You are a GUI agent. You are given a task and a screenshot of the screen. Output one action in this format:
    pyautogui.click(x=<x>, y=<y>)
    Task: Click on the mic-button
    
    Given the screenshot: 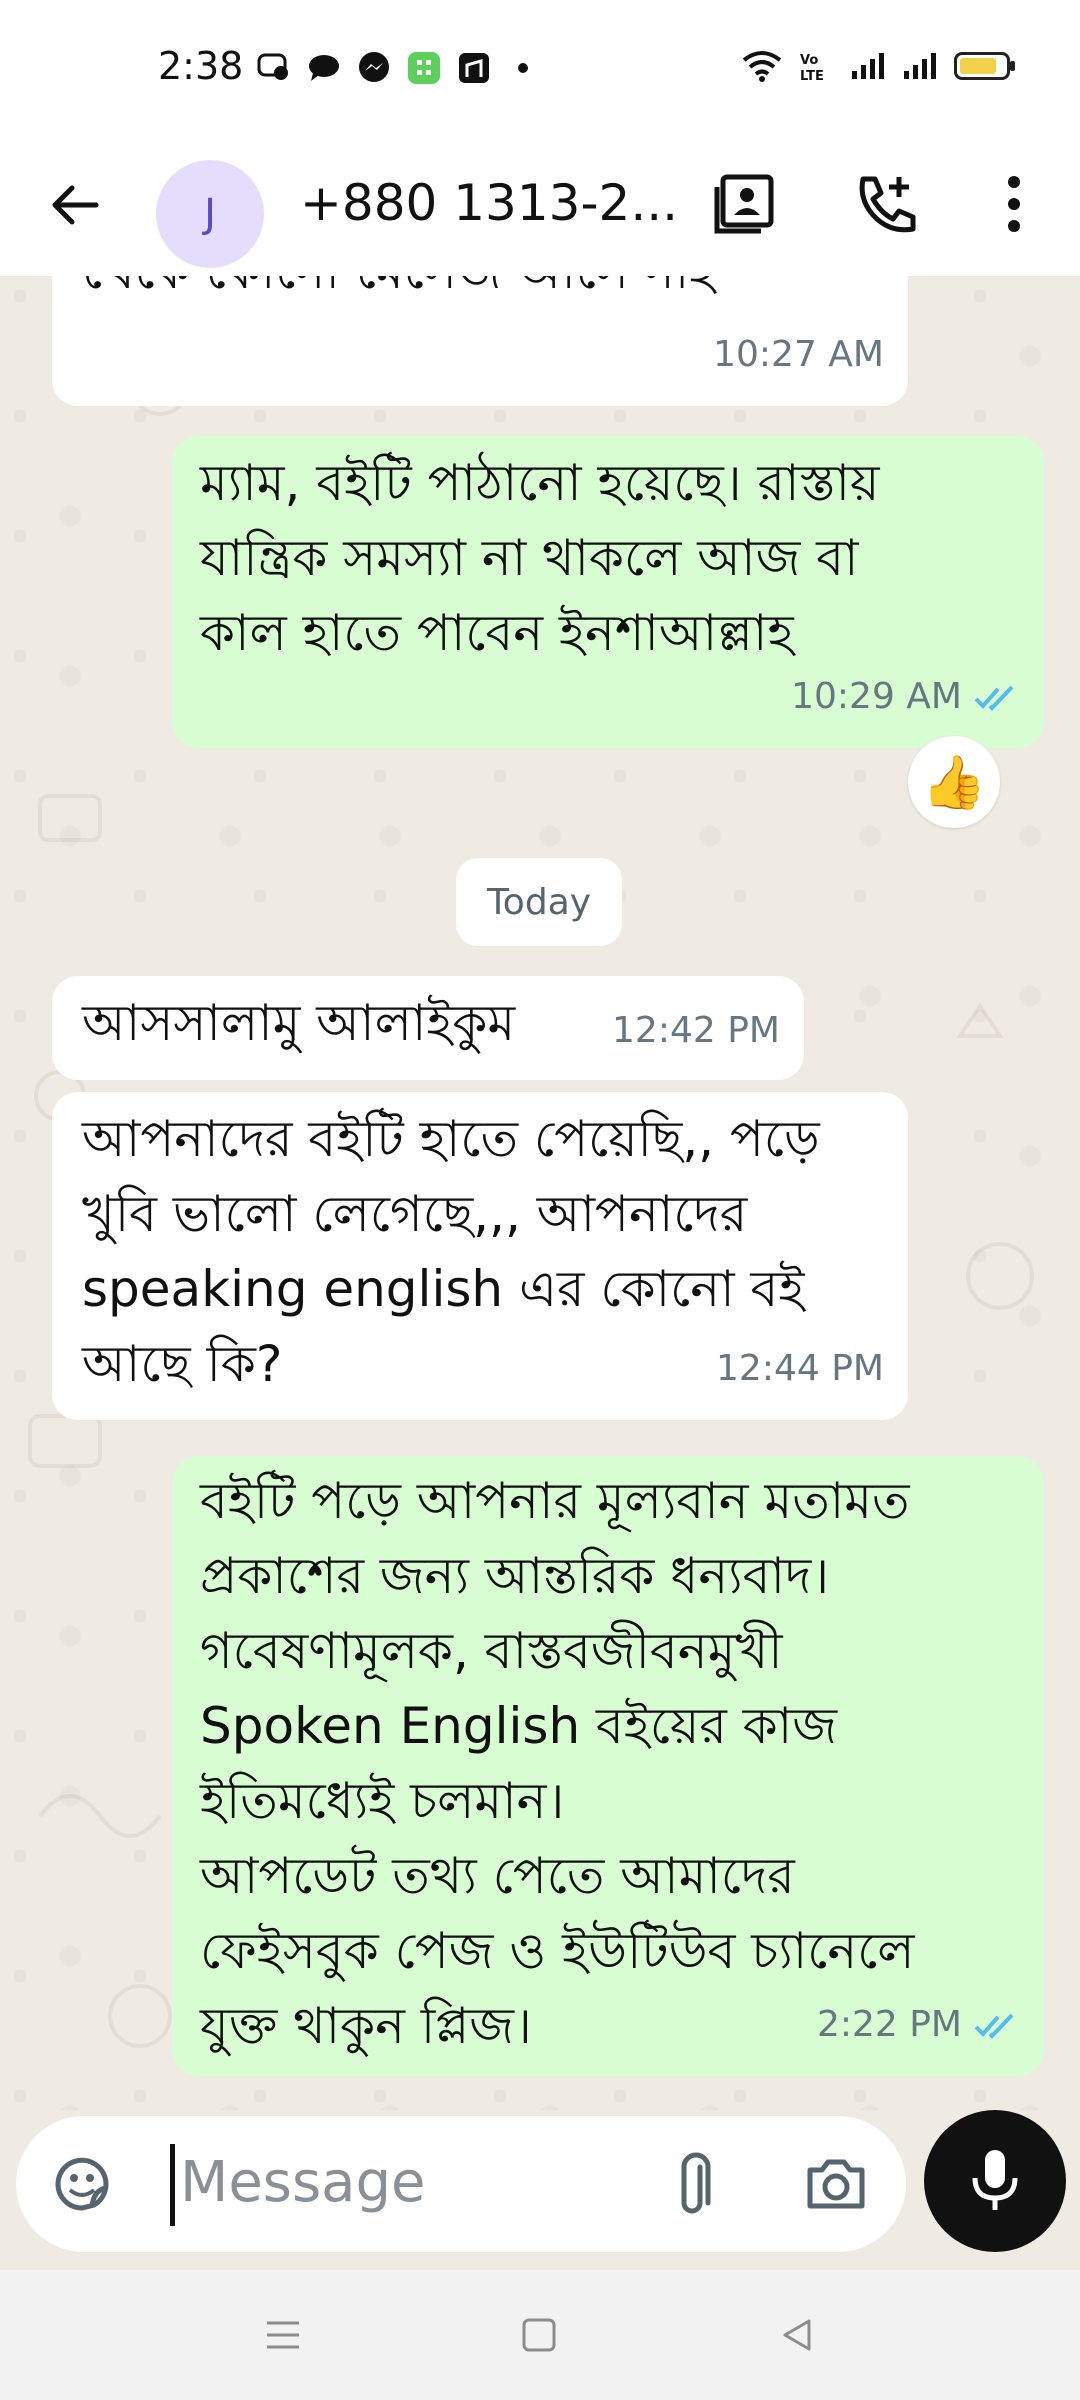 What is the action you would take?
    pyautogui.click(x=995, y=2181)
    